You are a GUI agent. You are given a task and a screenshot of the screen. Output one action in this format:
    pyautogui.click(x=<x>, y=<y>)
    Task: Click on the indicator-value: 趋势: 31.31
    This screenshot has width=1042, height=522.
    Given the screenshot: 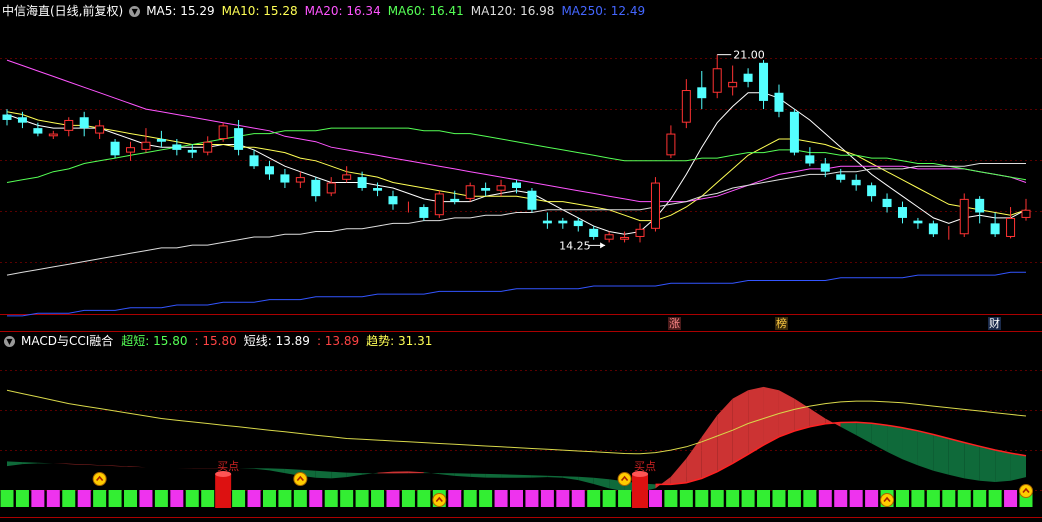 What is the action you would take?
    pyautogui.click(x=399, y=341)
    